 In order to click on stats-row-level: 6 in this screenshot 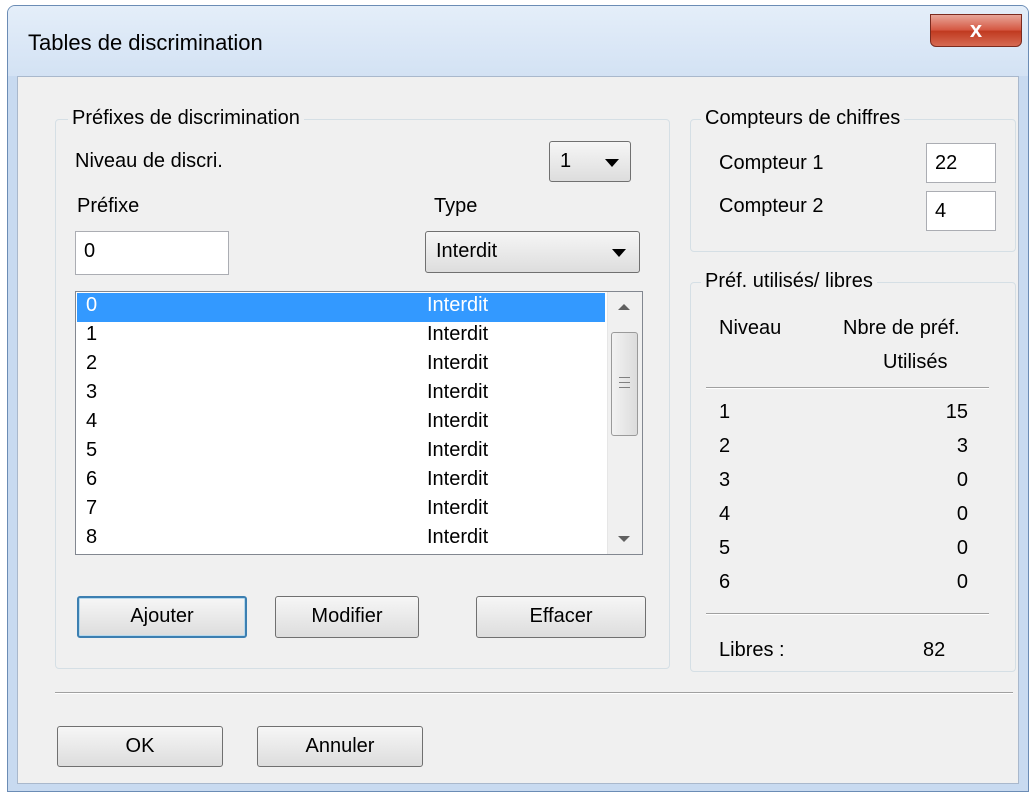, I will do `click(725, 582)`.